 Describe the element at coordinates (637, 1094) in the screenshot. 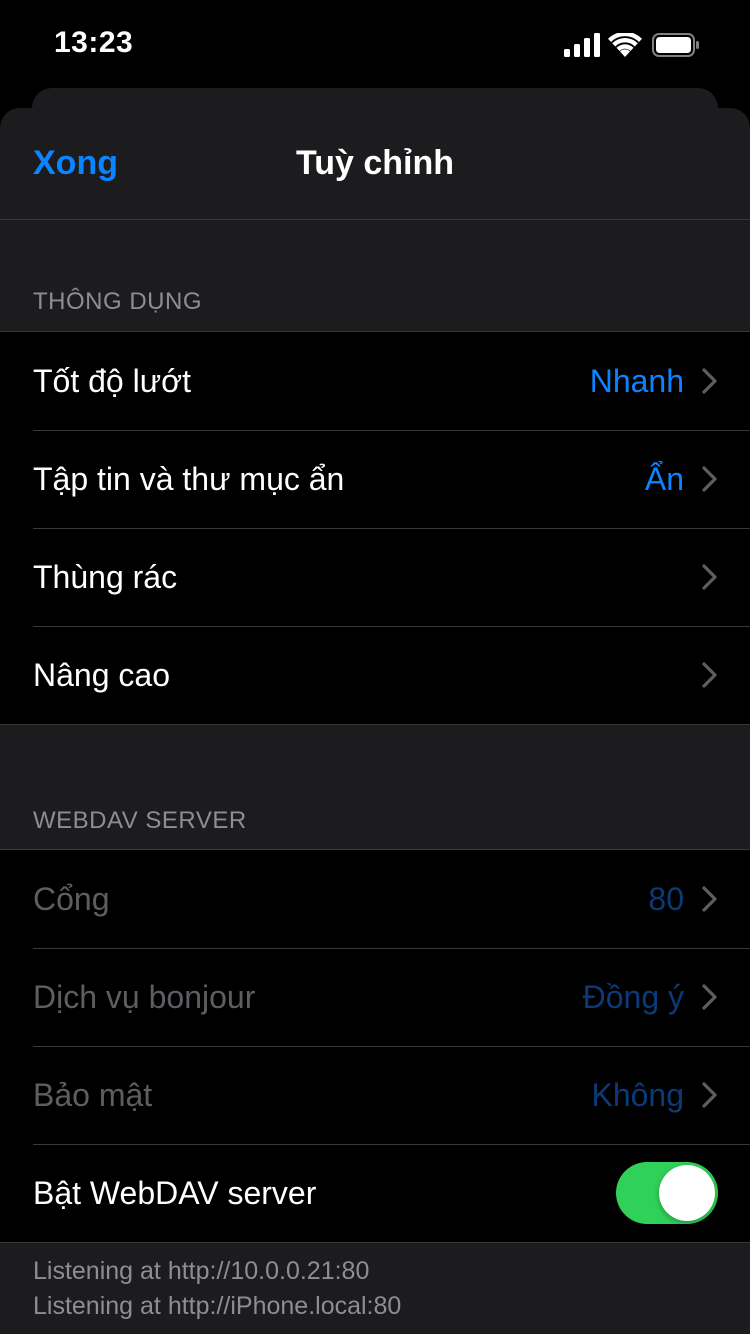

I see `row-value: Không` at that location.